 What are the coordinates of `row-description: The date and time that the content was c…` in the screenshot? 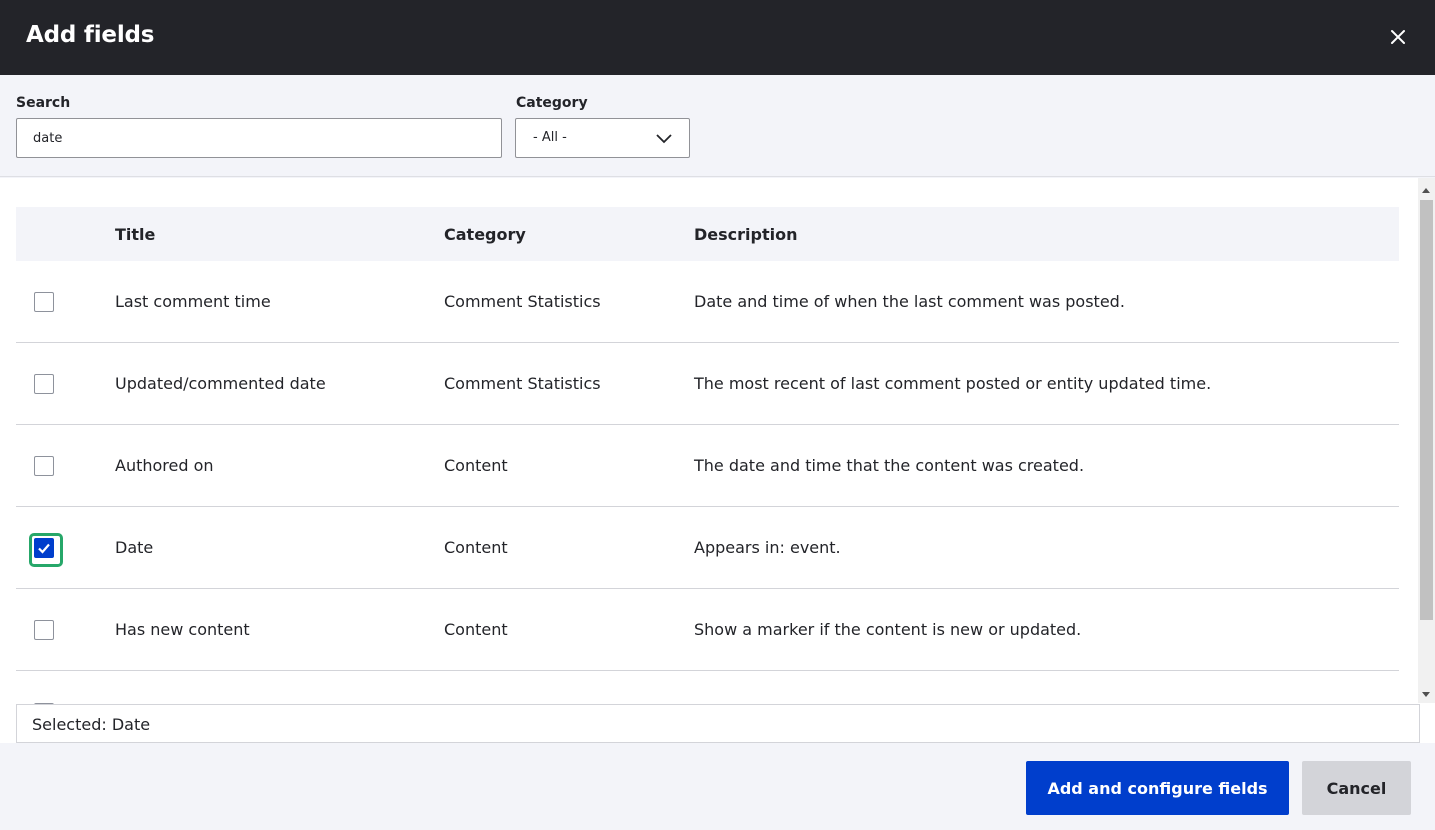 It's located at (889, 465).